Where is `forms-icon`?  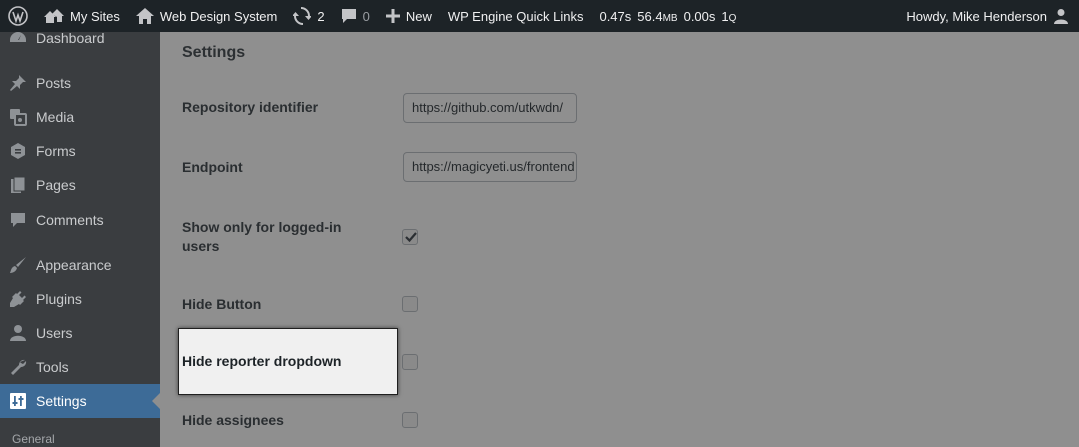 forms-icon is located at coordinates (18, 151).